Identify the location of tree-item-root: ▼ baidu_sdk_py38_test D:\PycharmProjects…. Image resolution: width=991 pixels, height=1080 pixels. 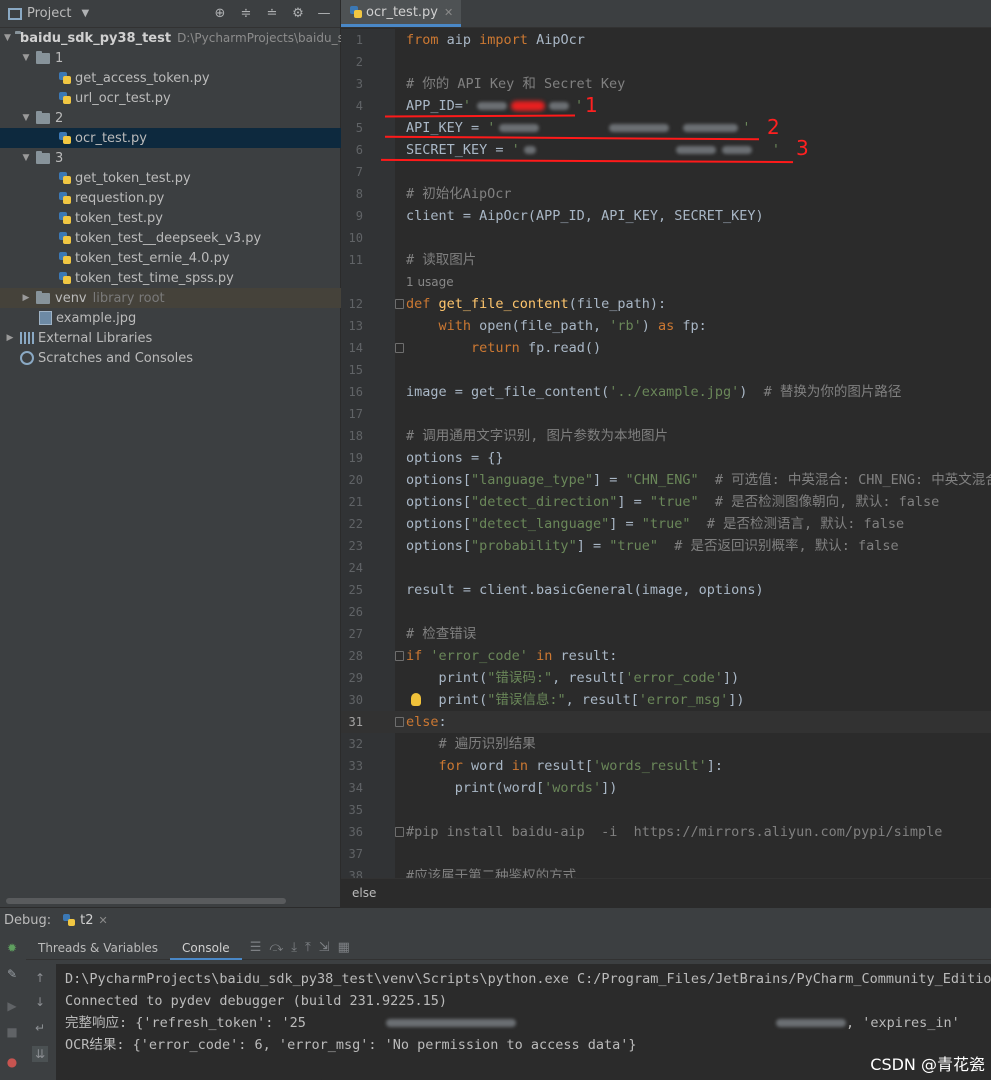
(170, 38).